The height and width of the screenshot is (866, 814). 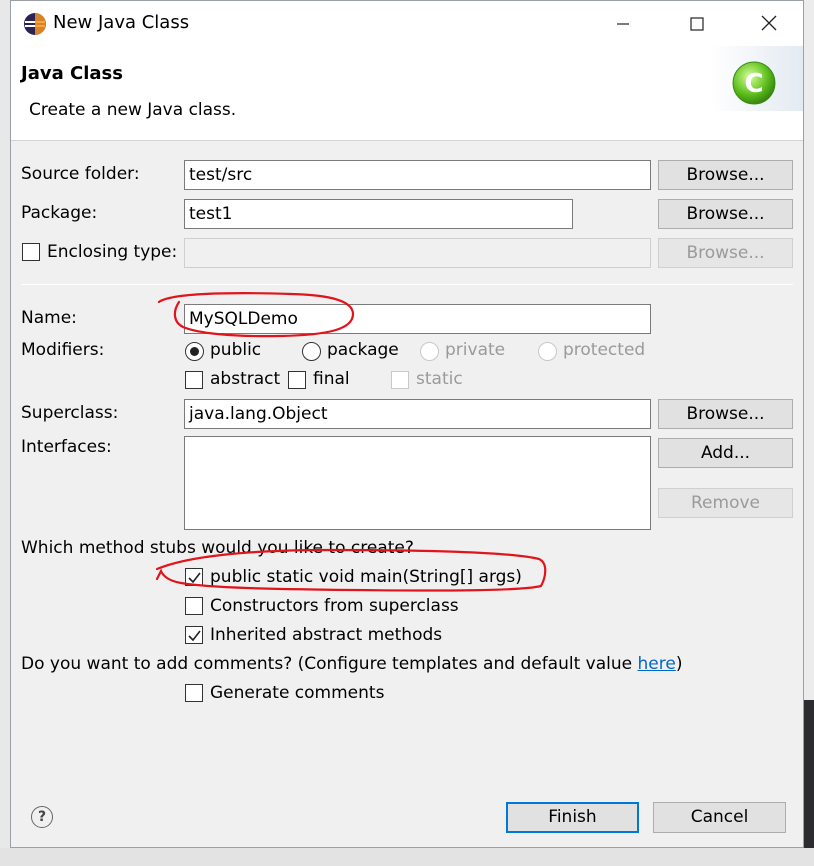 I want to click on abstract-label: abstract, so click(x=245, y=379).